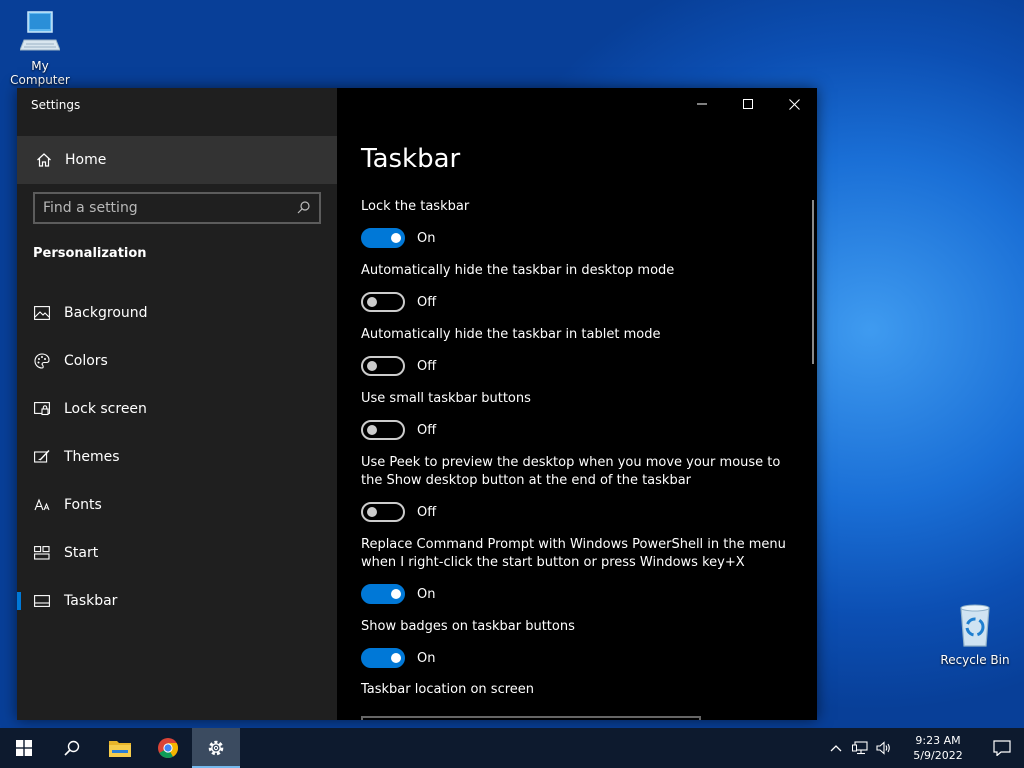 The height and width of the screenshot is (768, 1024). I want to click on taskbar-icon, so click(42, 601).